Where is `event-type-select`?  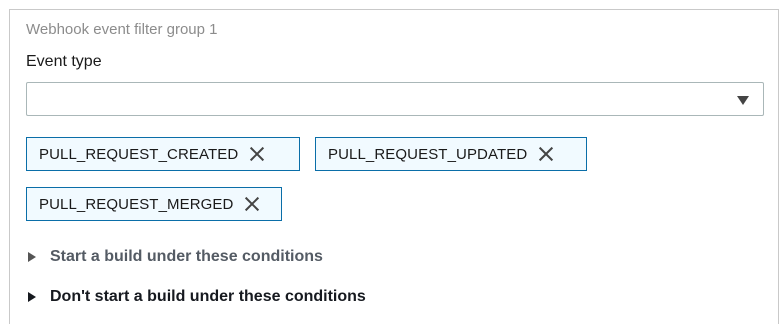 event-type-select is located at coordinates (395, 99).